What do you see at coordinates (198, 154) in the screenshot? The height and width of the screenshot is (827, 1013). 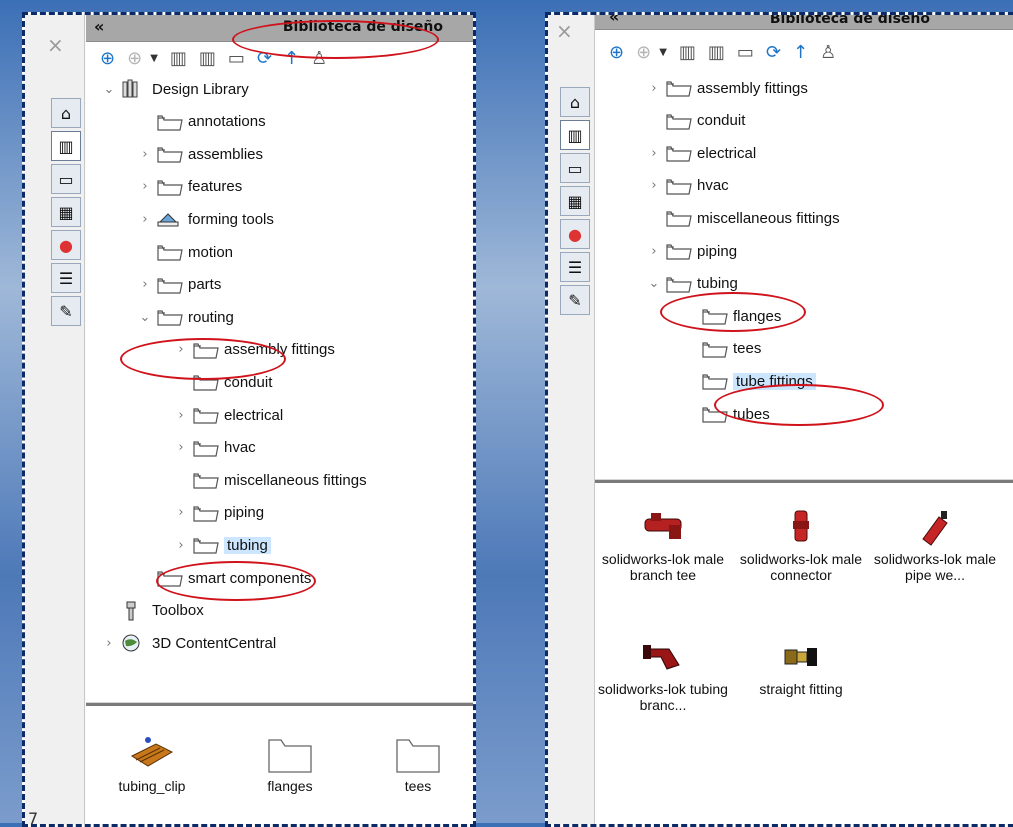 I see `tree-item: › assemblies` at bounding box center [198, 154].